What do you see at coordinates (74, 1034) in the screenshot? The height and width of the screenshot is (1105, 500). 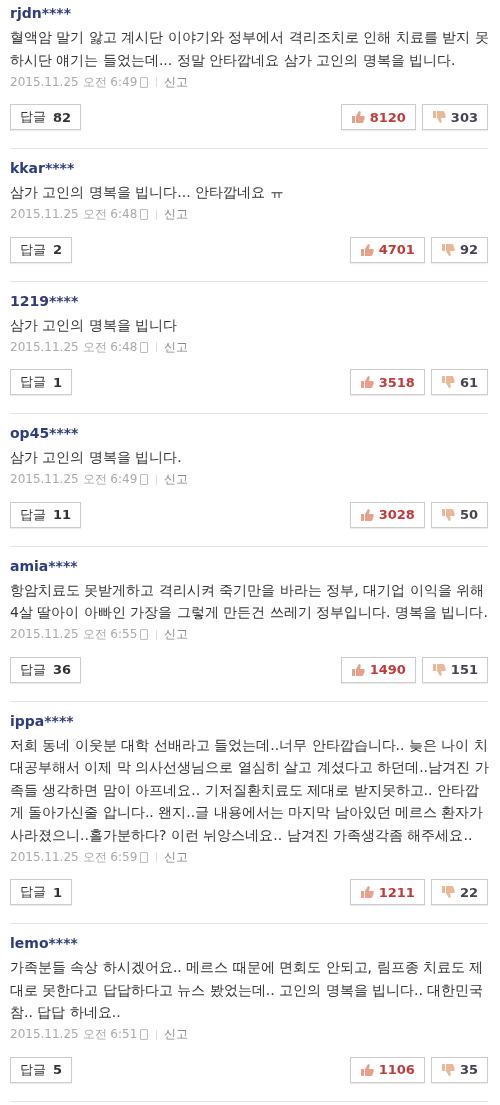 I see `comment-date: 2015.11.25 오전 6:51` at bounding box center [74, 1034].